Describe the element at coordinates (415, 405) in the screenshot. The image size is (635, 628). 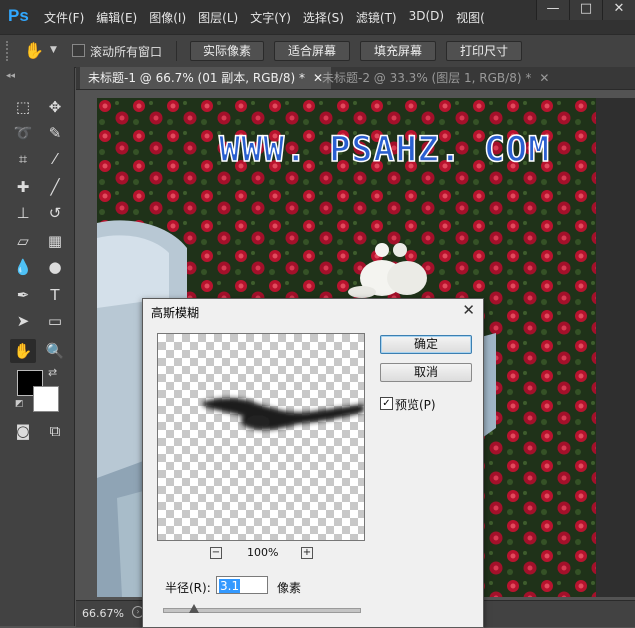
I see `preview-checkbox-label: 预览(P)` at that location.